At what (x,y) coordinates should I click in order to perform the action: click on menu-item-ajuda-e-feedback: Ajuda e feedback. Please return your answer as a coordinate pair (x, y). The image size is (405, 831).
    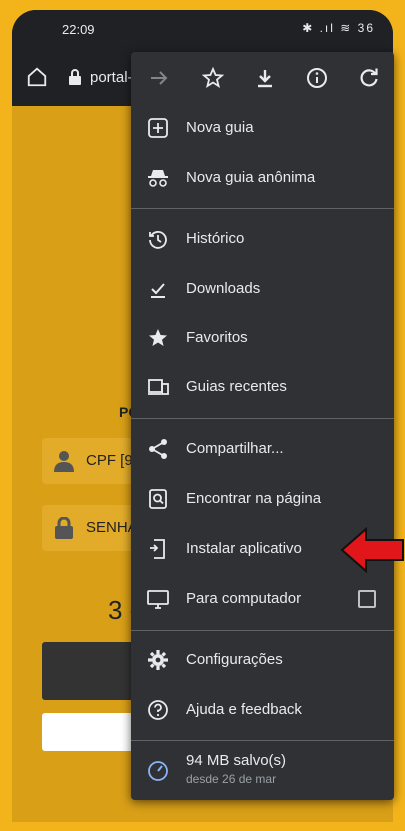
    Looking at the image, I should click on (262, 710).